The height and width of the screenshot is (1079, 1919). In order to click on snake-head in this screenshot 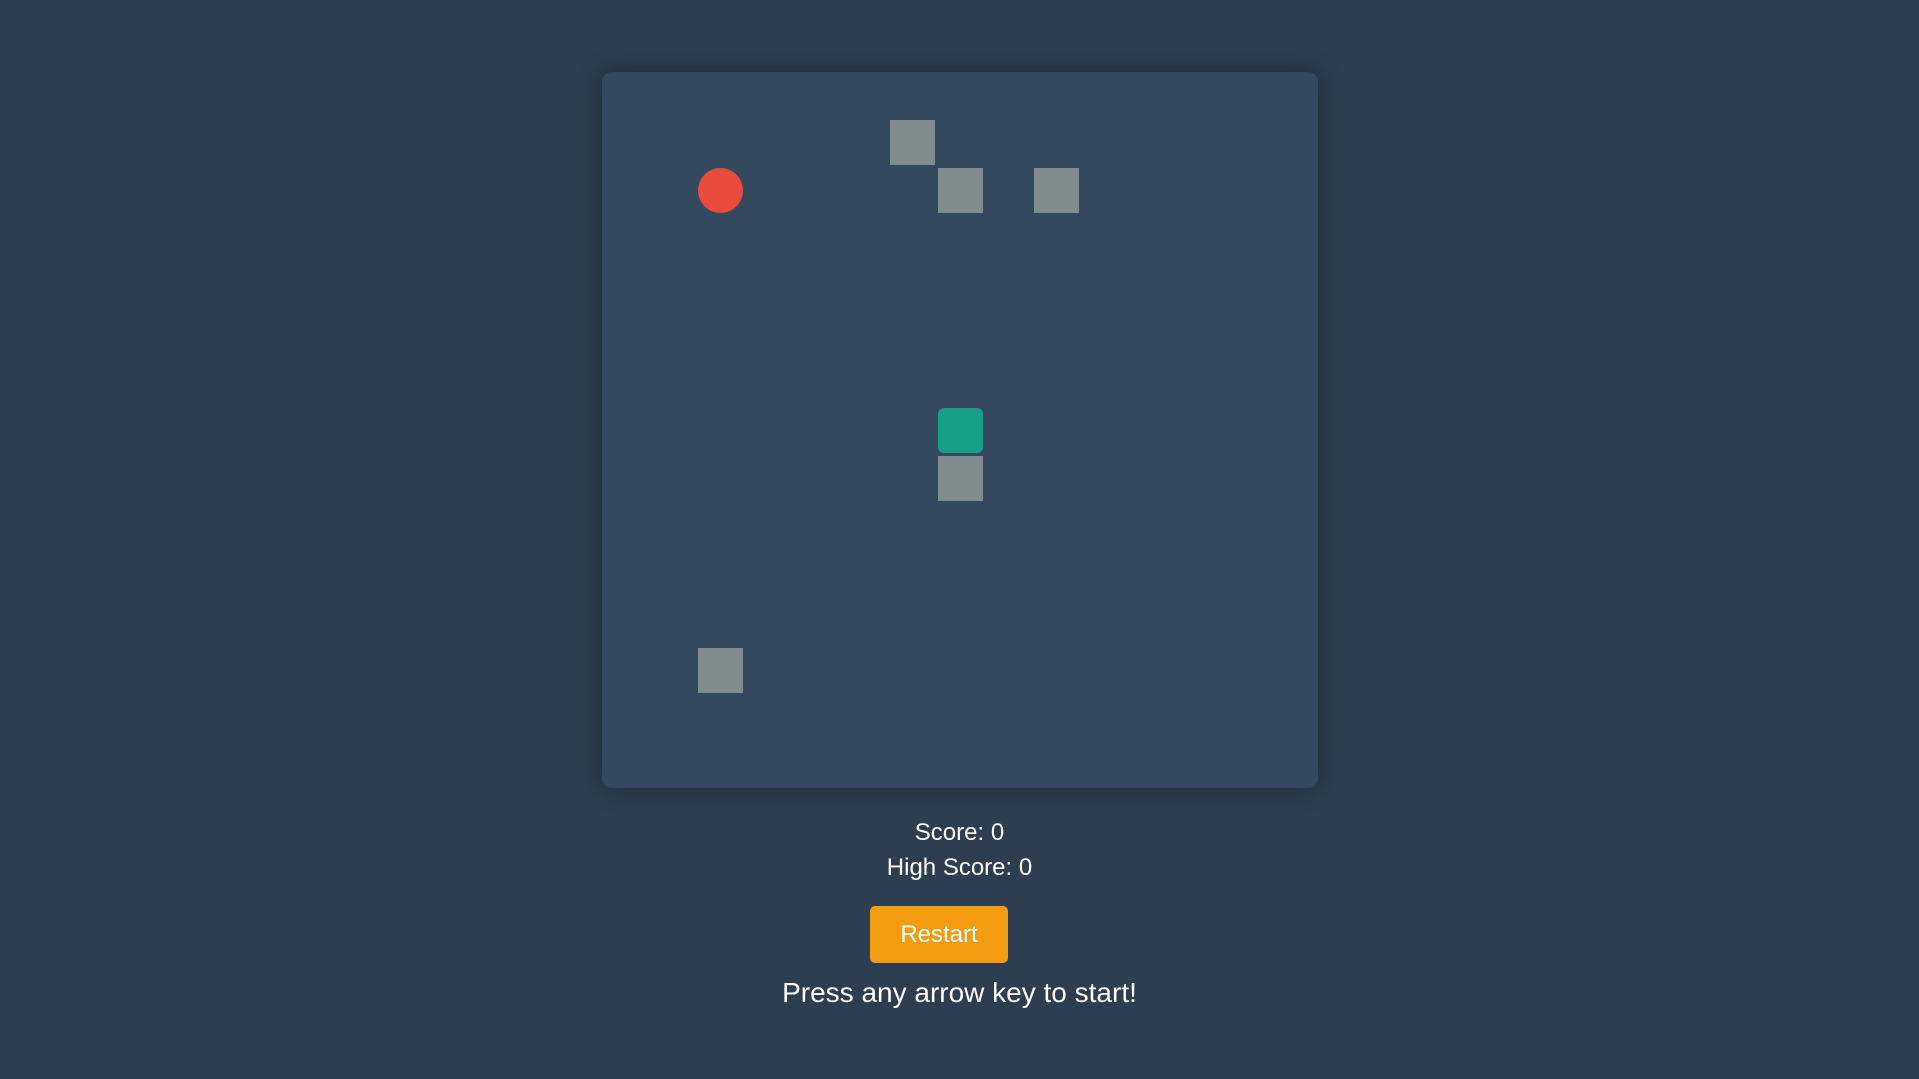, I will do `click(960, 430)`.